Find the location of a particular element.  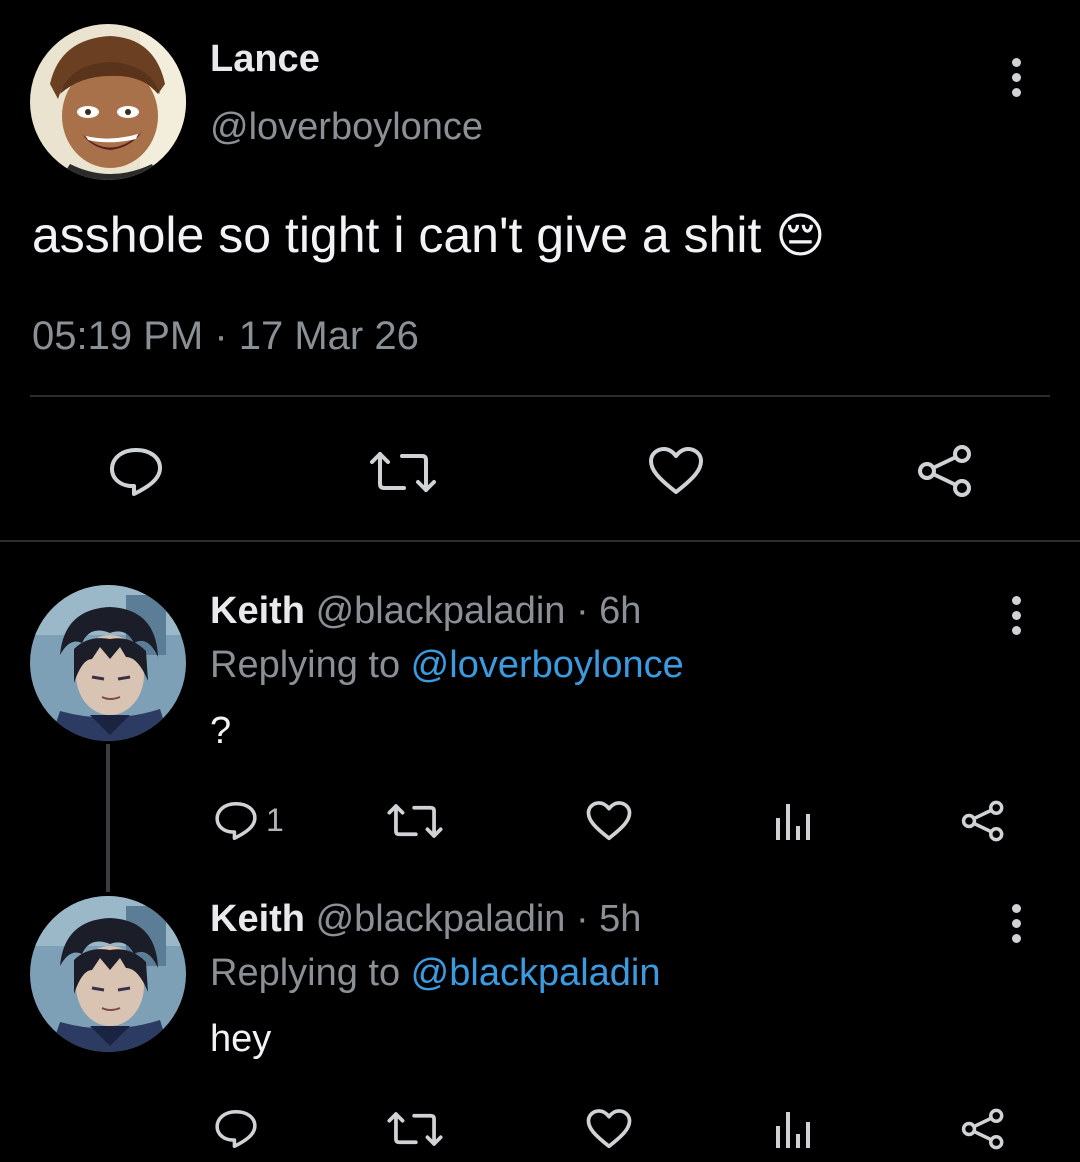

thread-line is located at coordinates (108, 818).